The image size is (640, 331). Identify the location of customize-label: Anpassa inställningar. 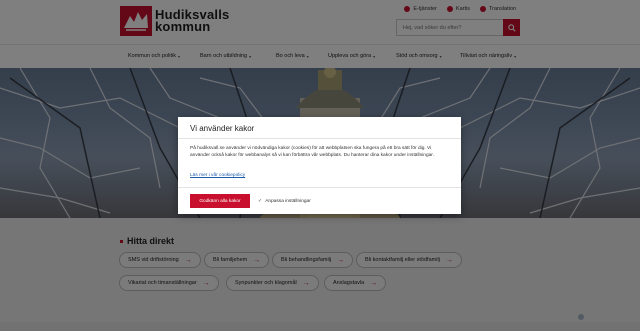
(288, 201).